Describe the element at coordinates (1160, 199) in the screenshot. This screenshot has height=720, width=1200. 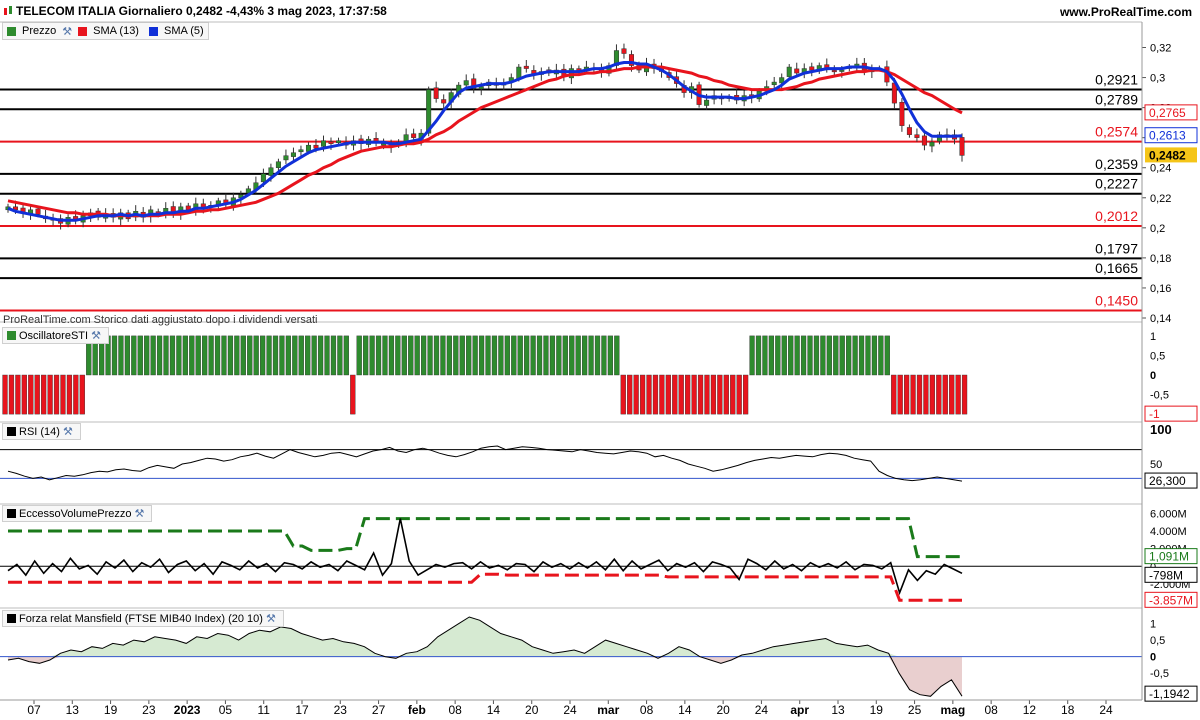
I see `y-tick-label: 0,22` at that location.